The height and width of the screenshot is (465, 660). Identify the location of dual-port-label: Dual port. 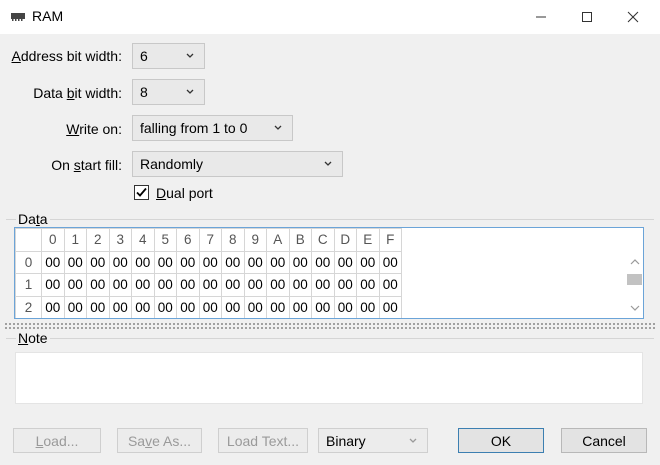
(184, 193).